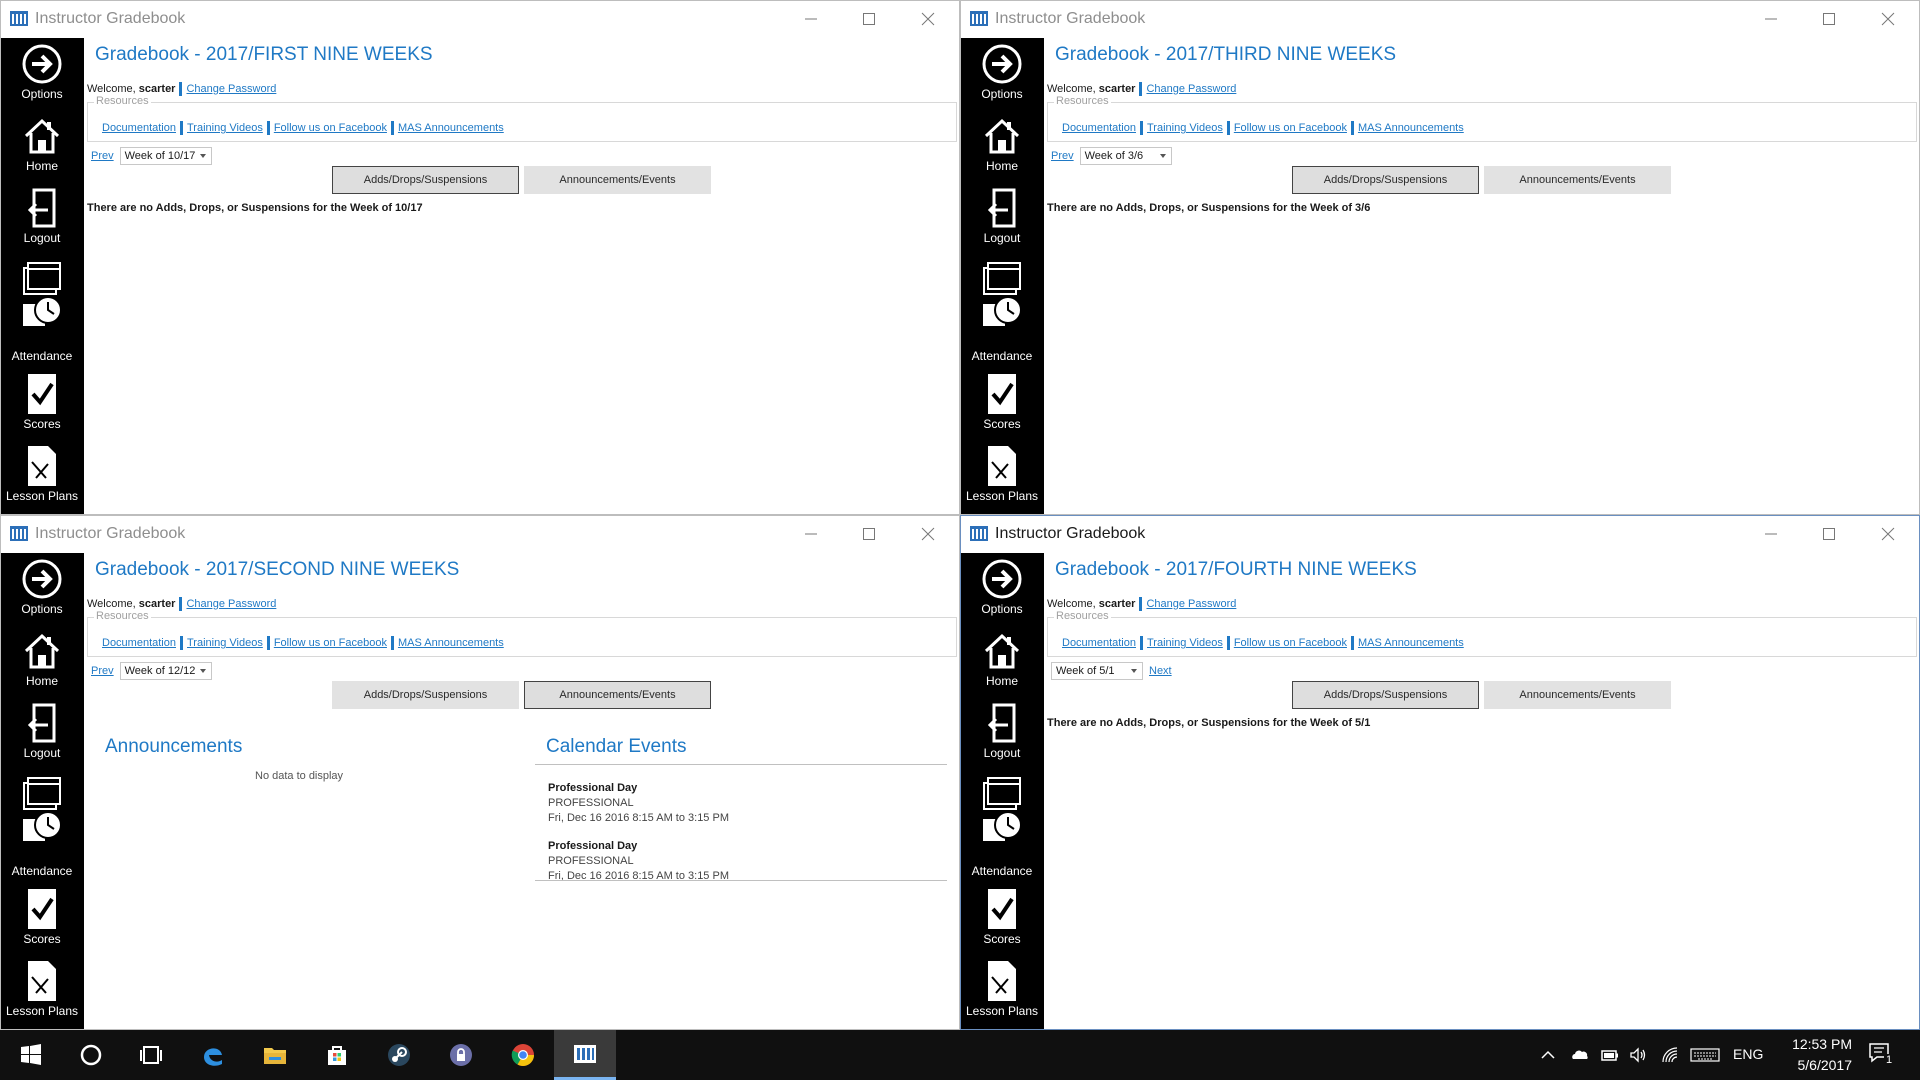 Image resolution: width=1920 pixels, height=1080 pixels. Describe the element at coordinates (337, 1055) in the screenshot. I see `store-button` at that location.